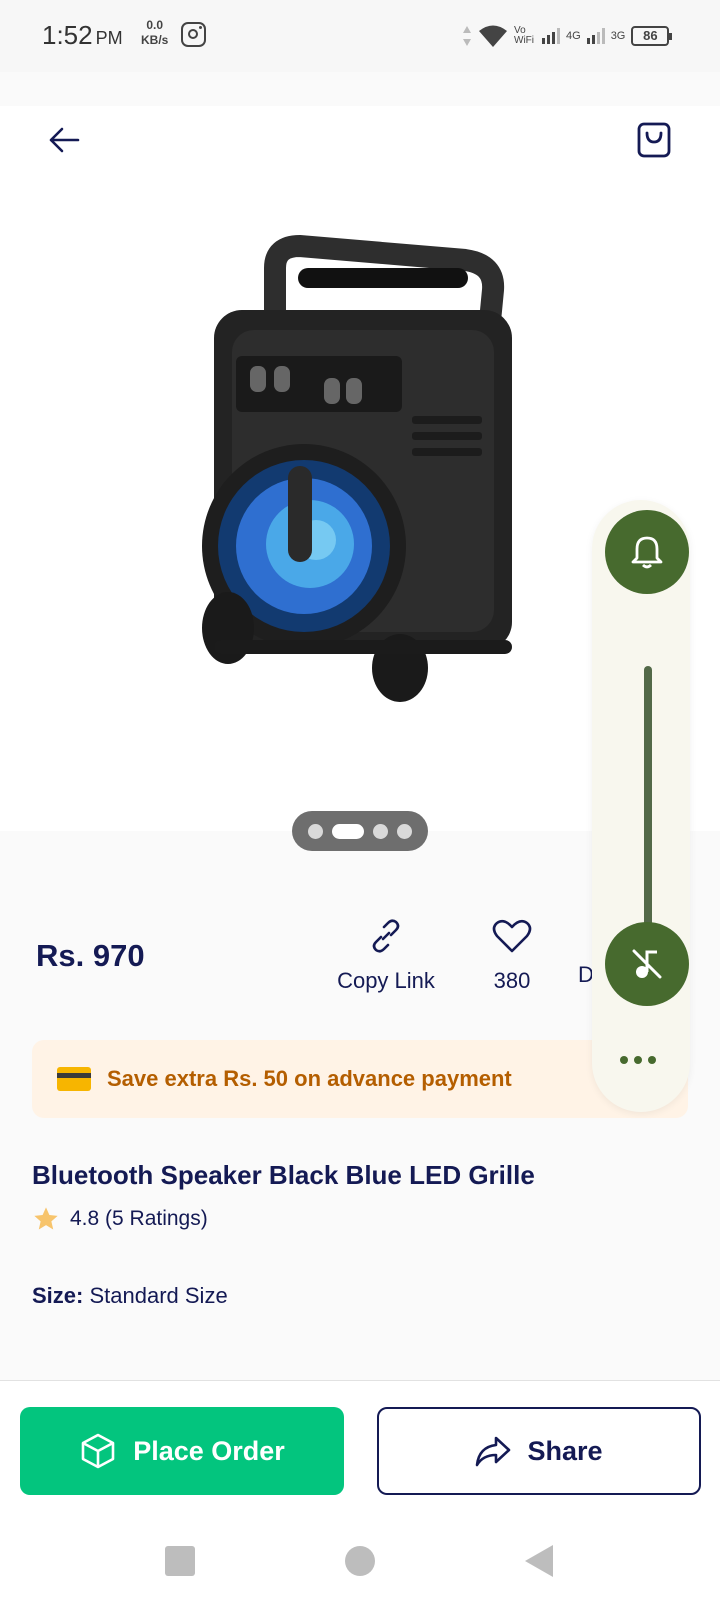 Image resolution: width=720 pixels, height=1612 pixels. What do you see at coordinates (58, 1295) in the screenshot?
I see `size-label: Size:` at bounding box center [58, 1295].